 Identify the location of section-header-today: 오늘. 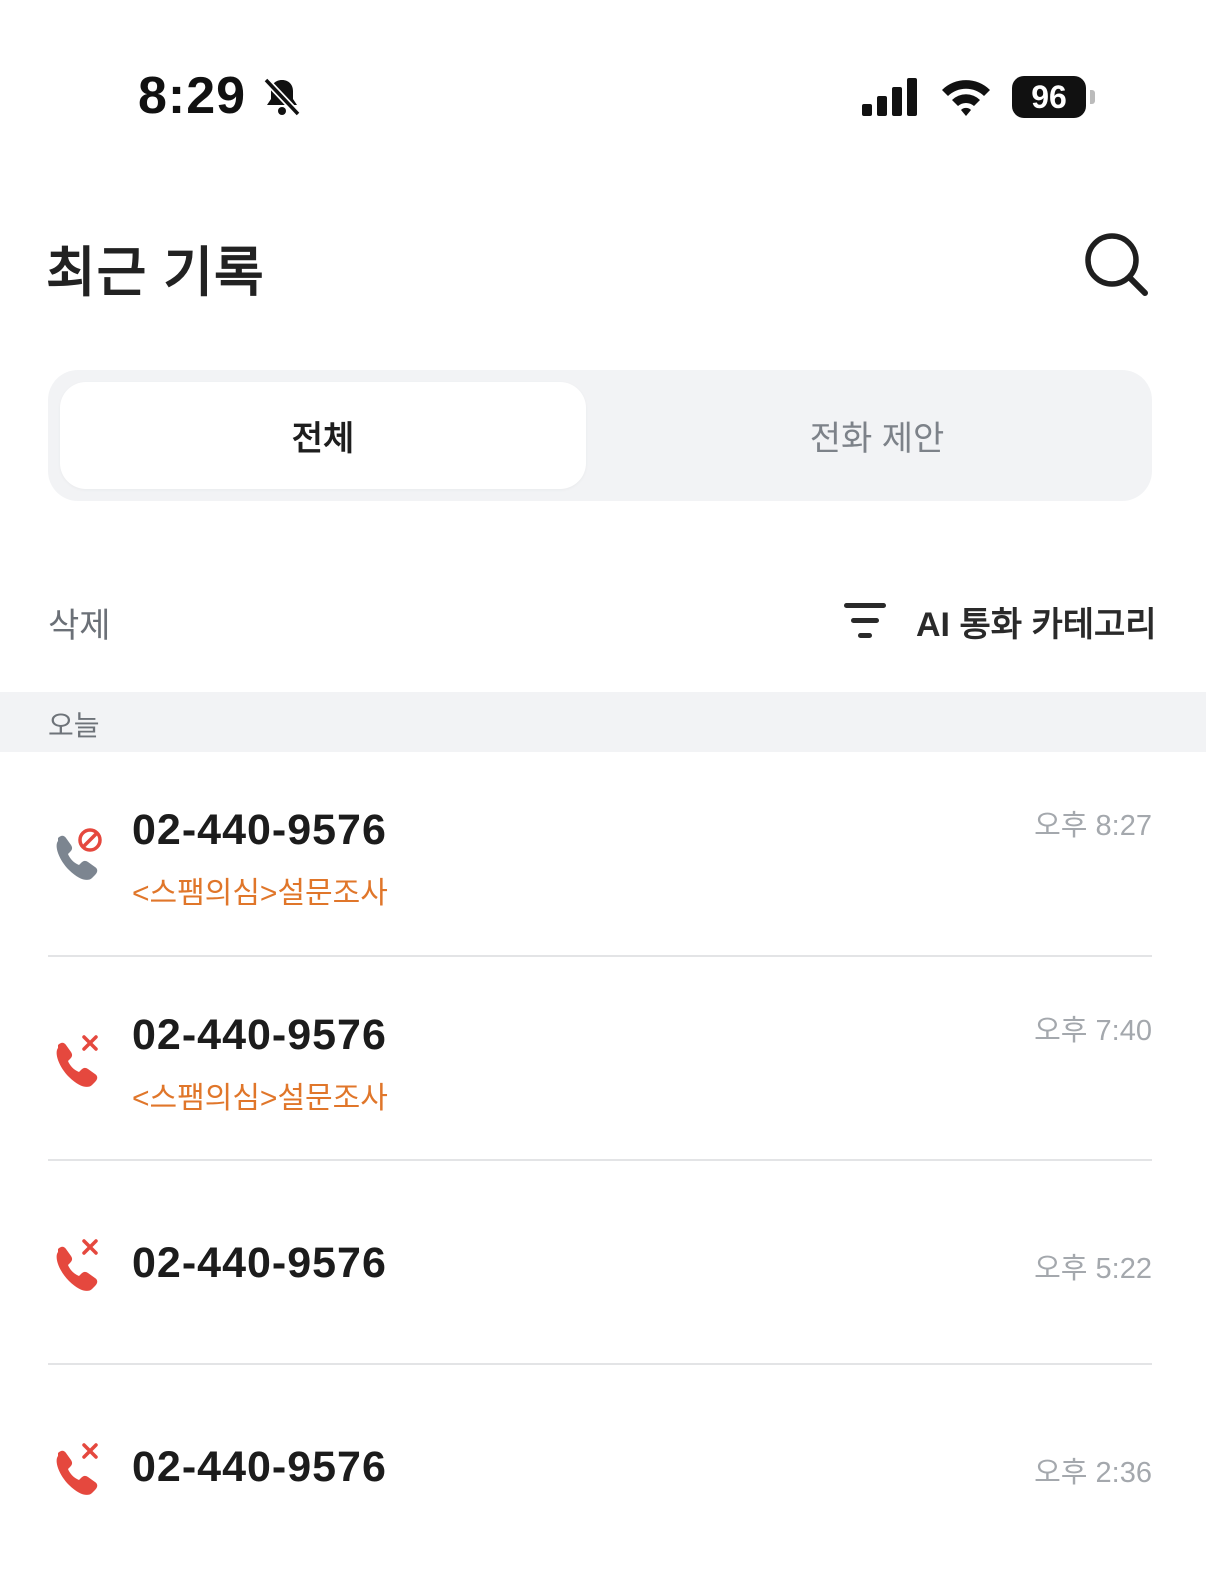
(603, 722).